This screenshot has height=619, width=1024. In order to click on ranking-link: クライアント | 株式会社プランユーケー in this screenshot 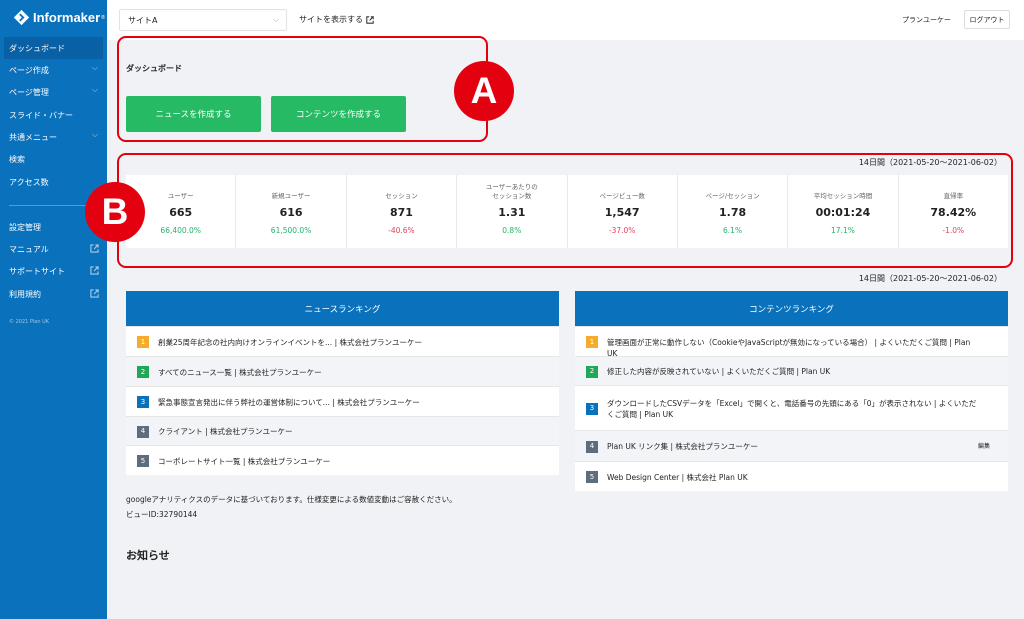, I will do `click(343, 431)`.